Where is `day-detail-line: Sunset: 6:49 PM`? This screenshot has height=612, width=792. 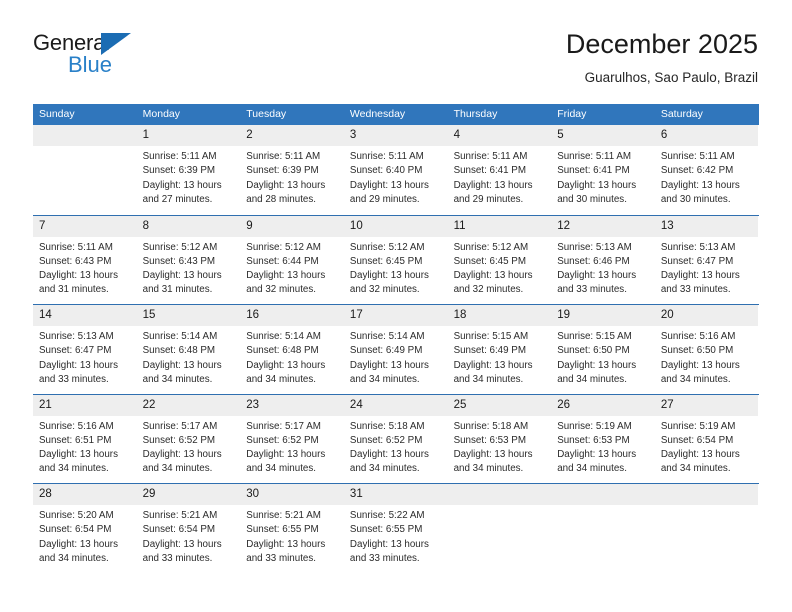
day-detail-line: Sunset: 6:49 PM is located at coordinates (489, 351).